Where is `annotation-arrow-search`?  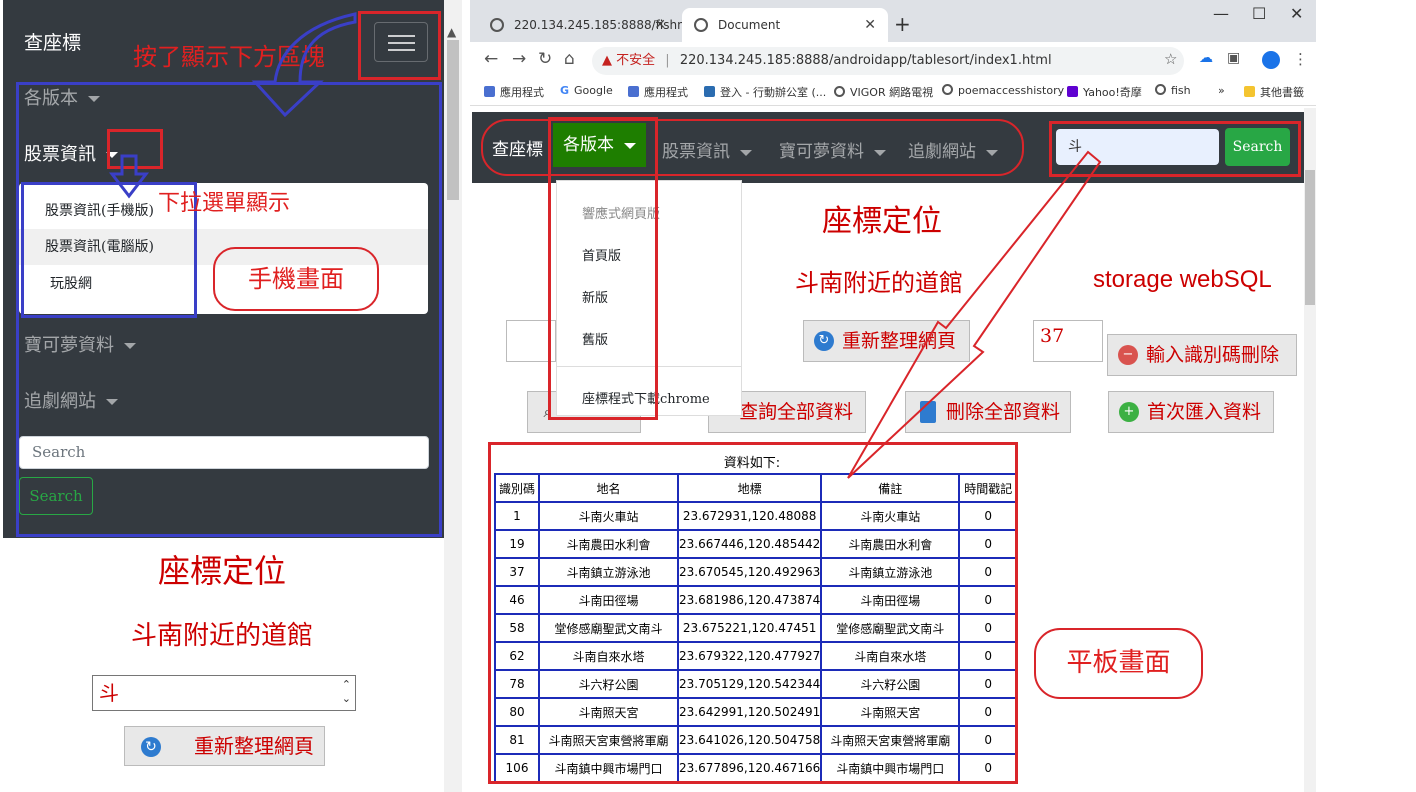
annotation-arrow-search is located at coordinates (974, 314).